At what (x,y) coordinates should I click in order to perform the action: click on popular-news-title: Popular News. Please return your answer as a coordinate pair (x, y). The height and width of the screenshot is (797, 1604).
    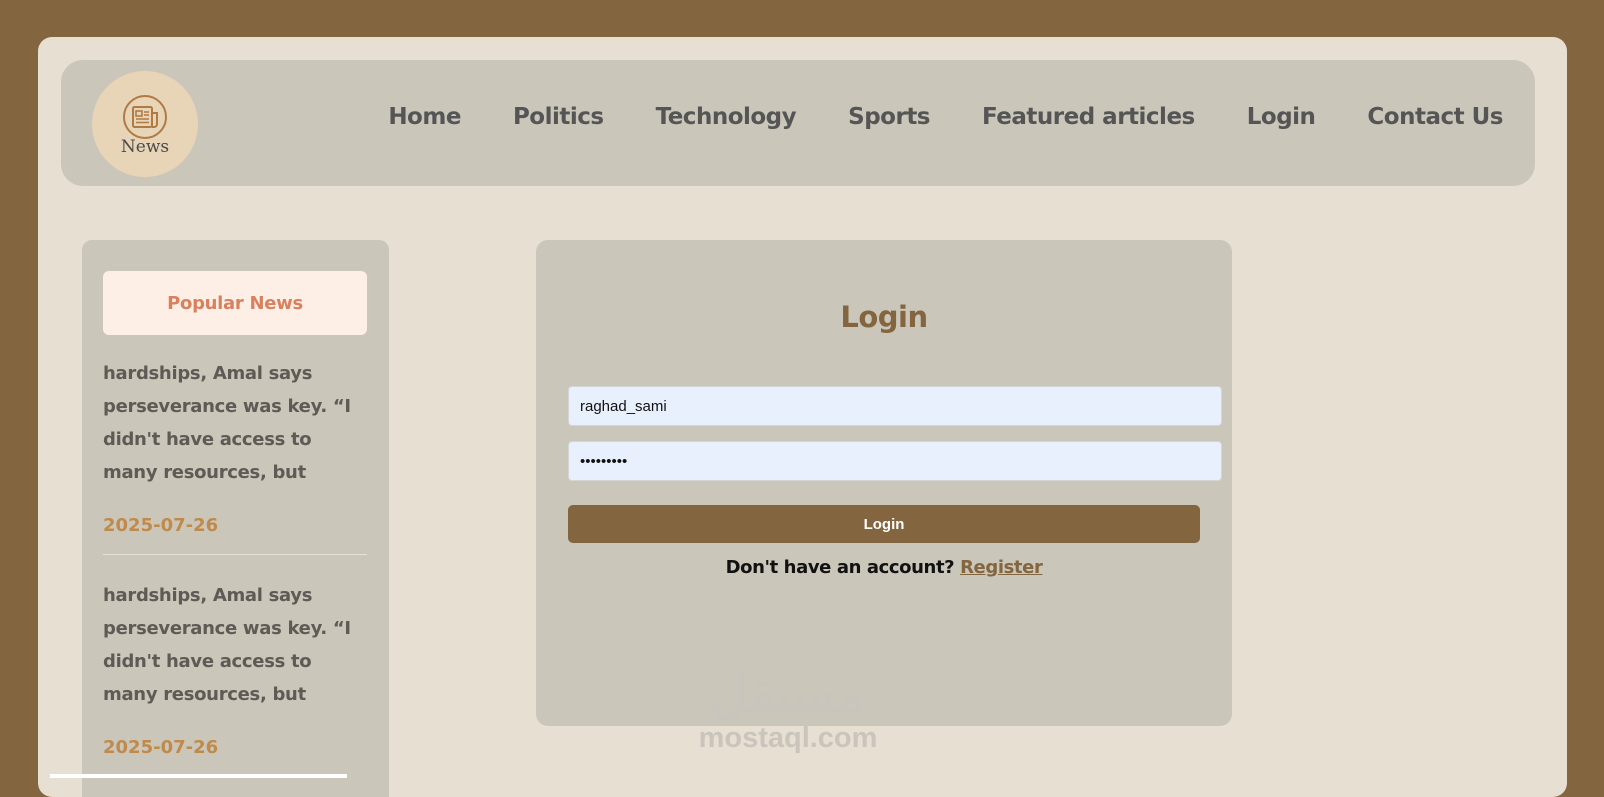
    Looking at the image, I should click on (235, 303).